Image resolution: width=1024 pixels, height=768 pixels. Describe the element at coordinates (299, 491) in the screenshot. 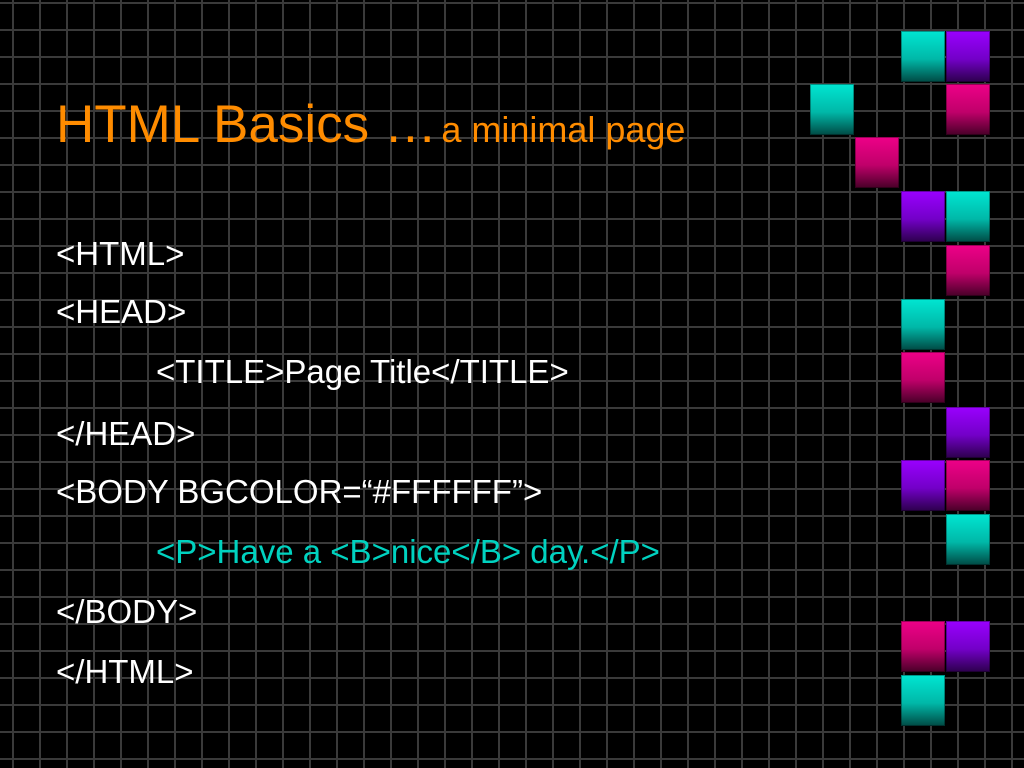

I see `code-line-body-open: <BODY BGCOLOR=“#FFFFFF”>` at that location.